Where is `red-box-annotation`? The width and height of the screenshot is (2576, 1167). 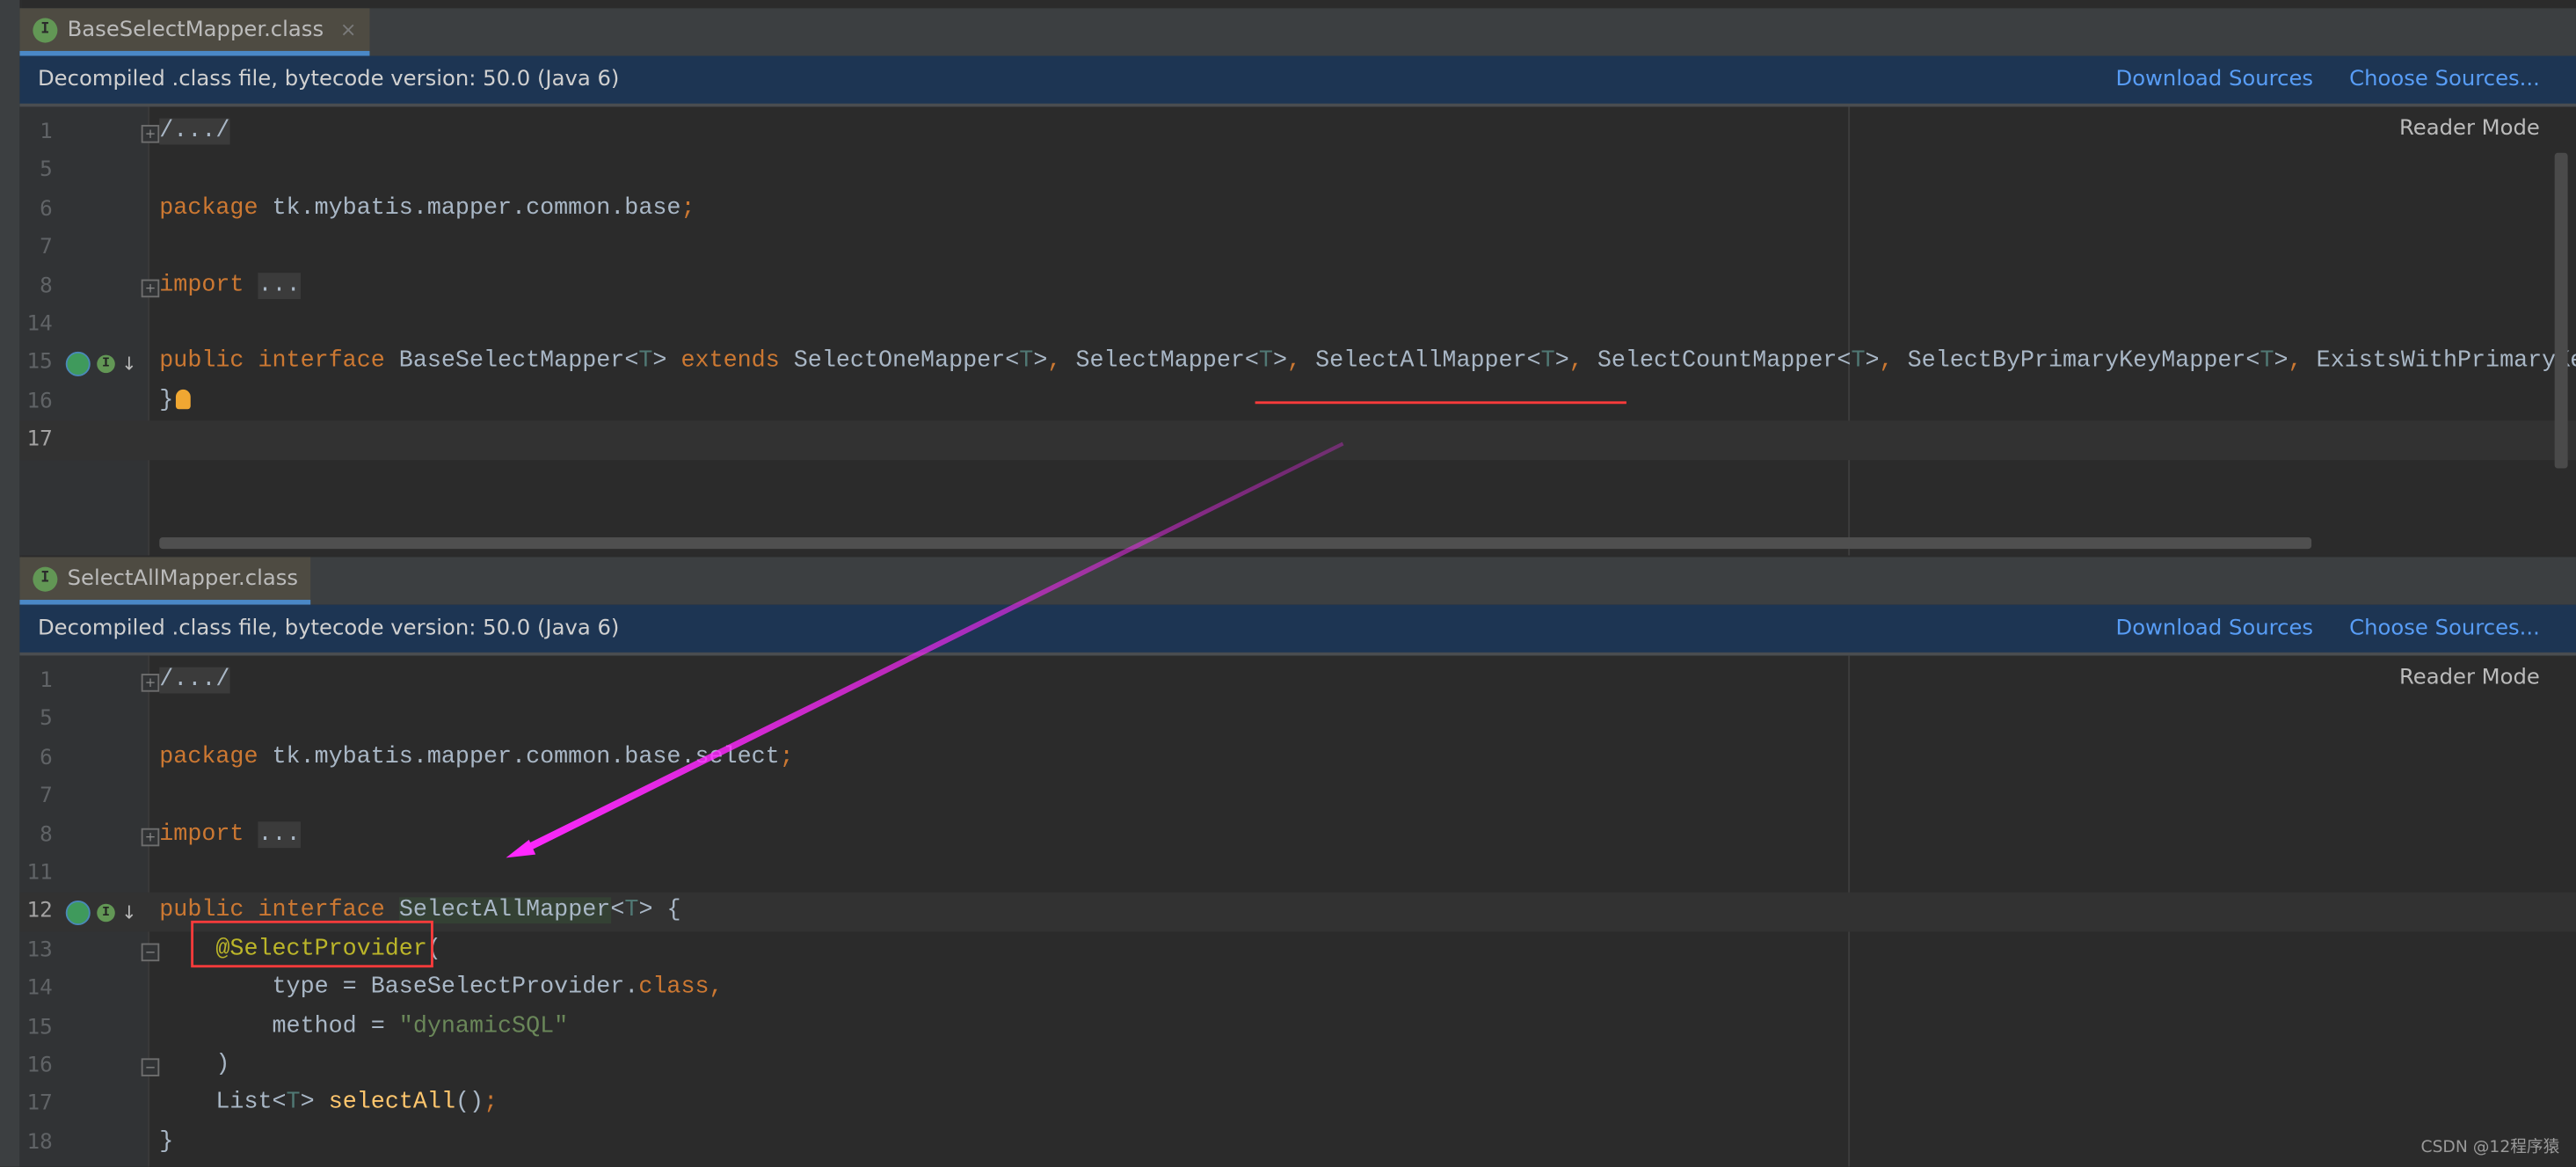
red-box-annotation is located at coordinates (312, 944).